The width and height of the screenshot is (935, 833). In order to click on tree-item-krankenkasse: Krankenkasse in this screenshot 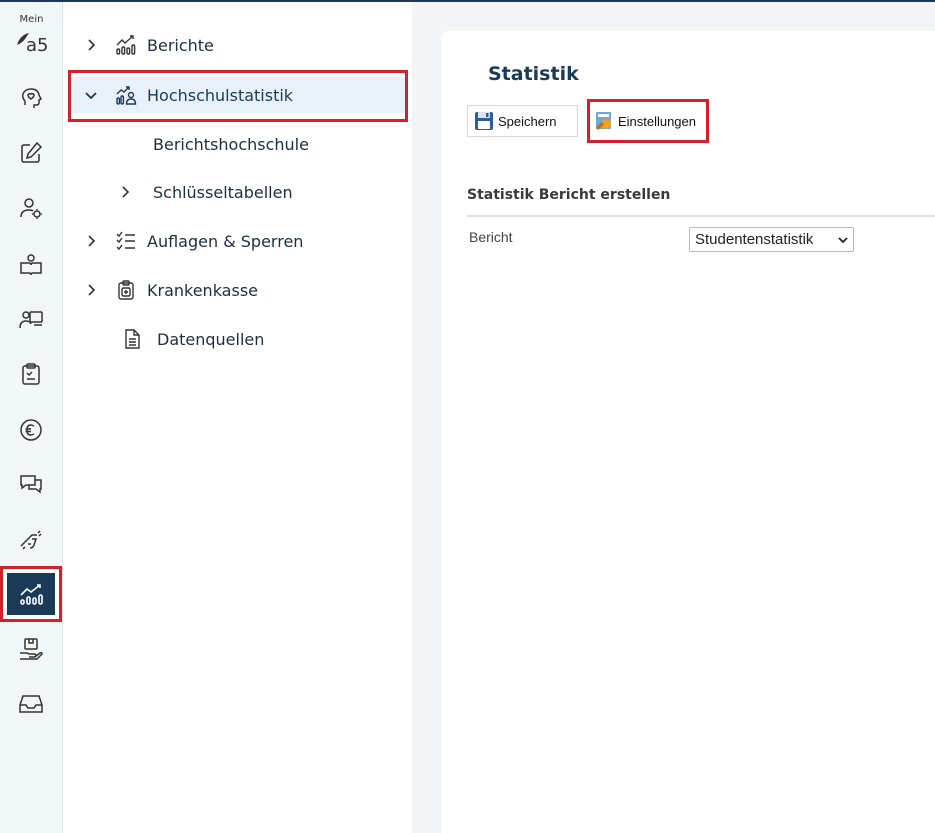, I will do `click(241, 290)`.